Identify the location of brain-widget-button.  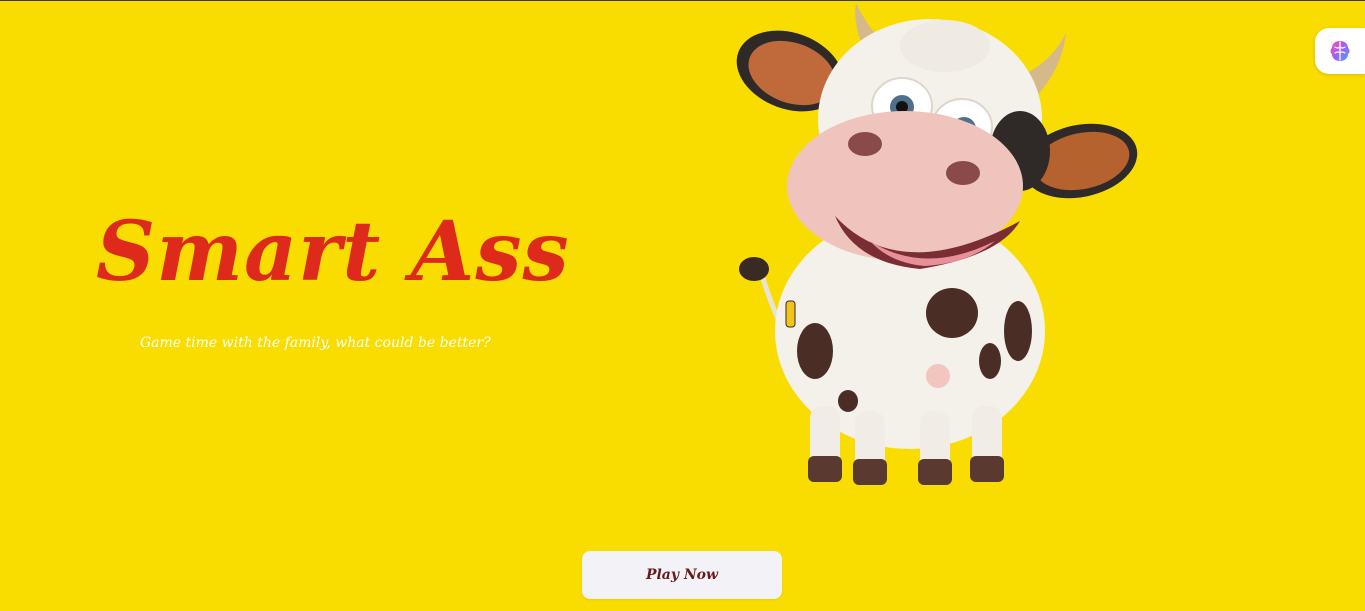
(1340, 51).